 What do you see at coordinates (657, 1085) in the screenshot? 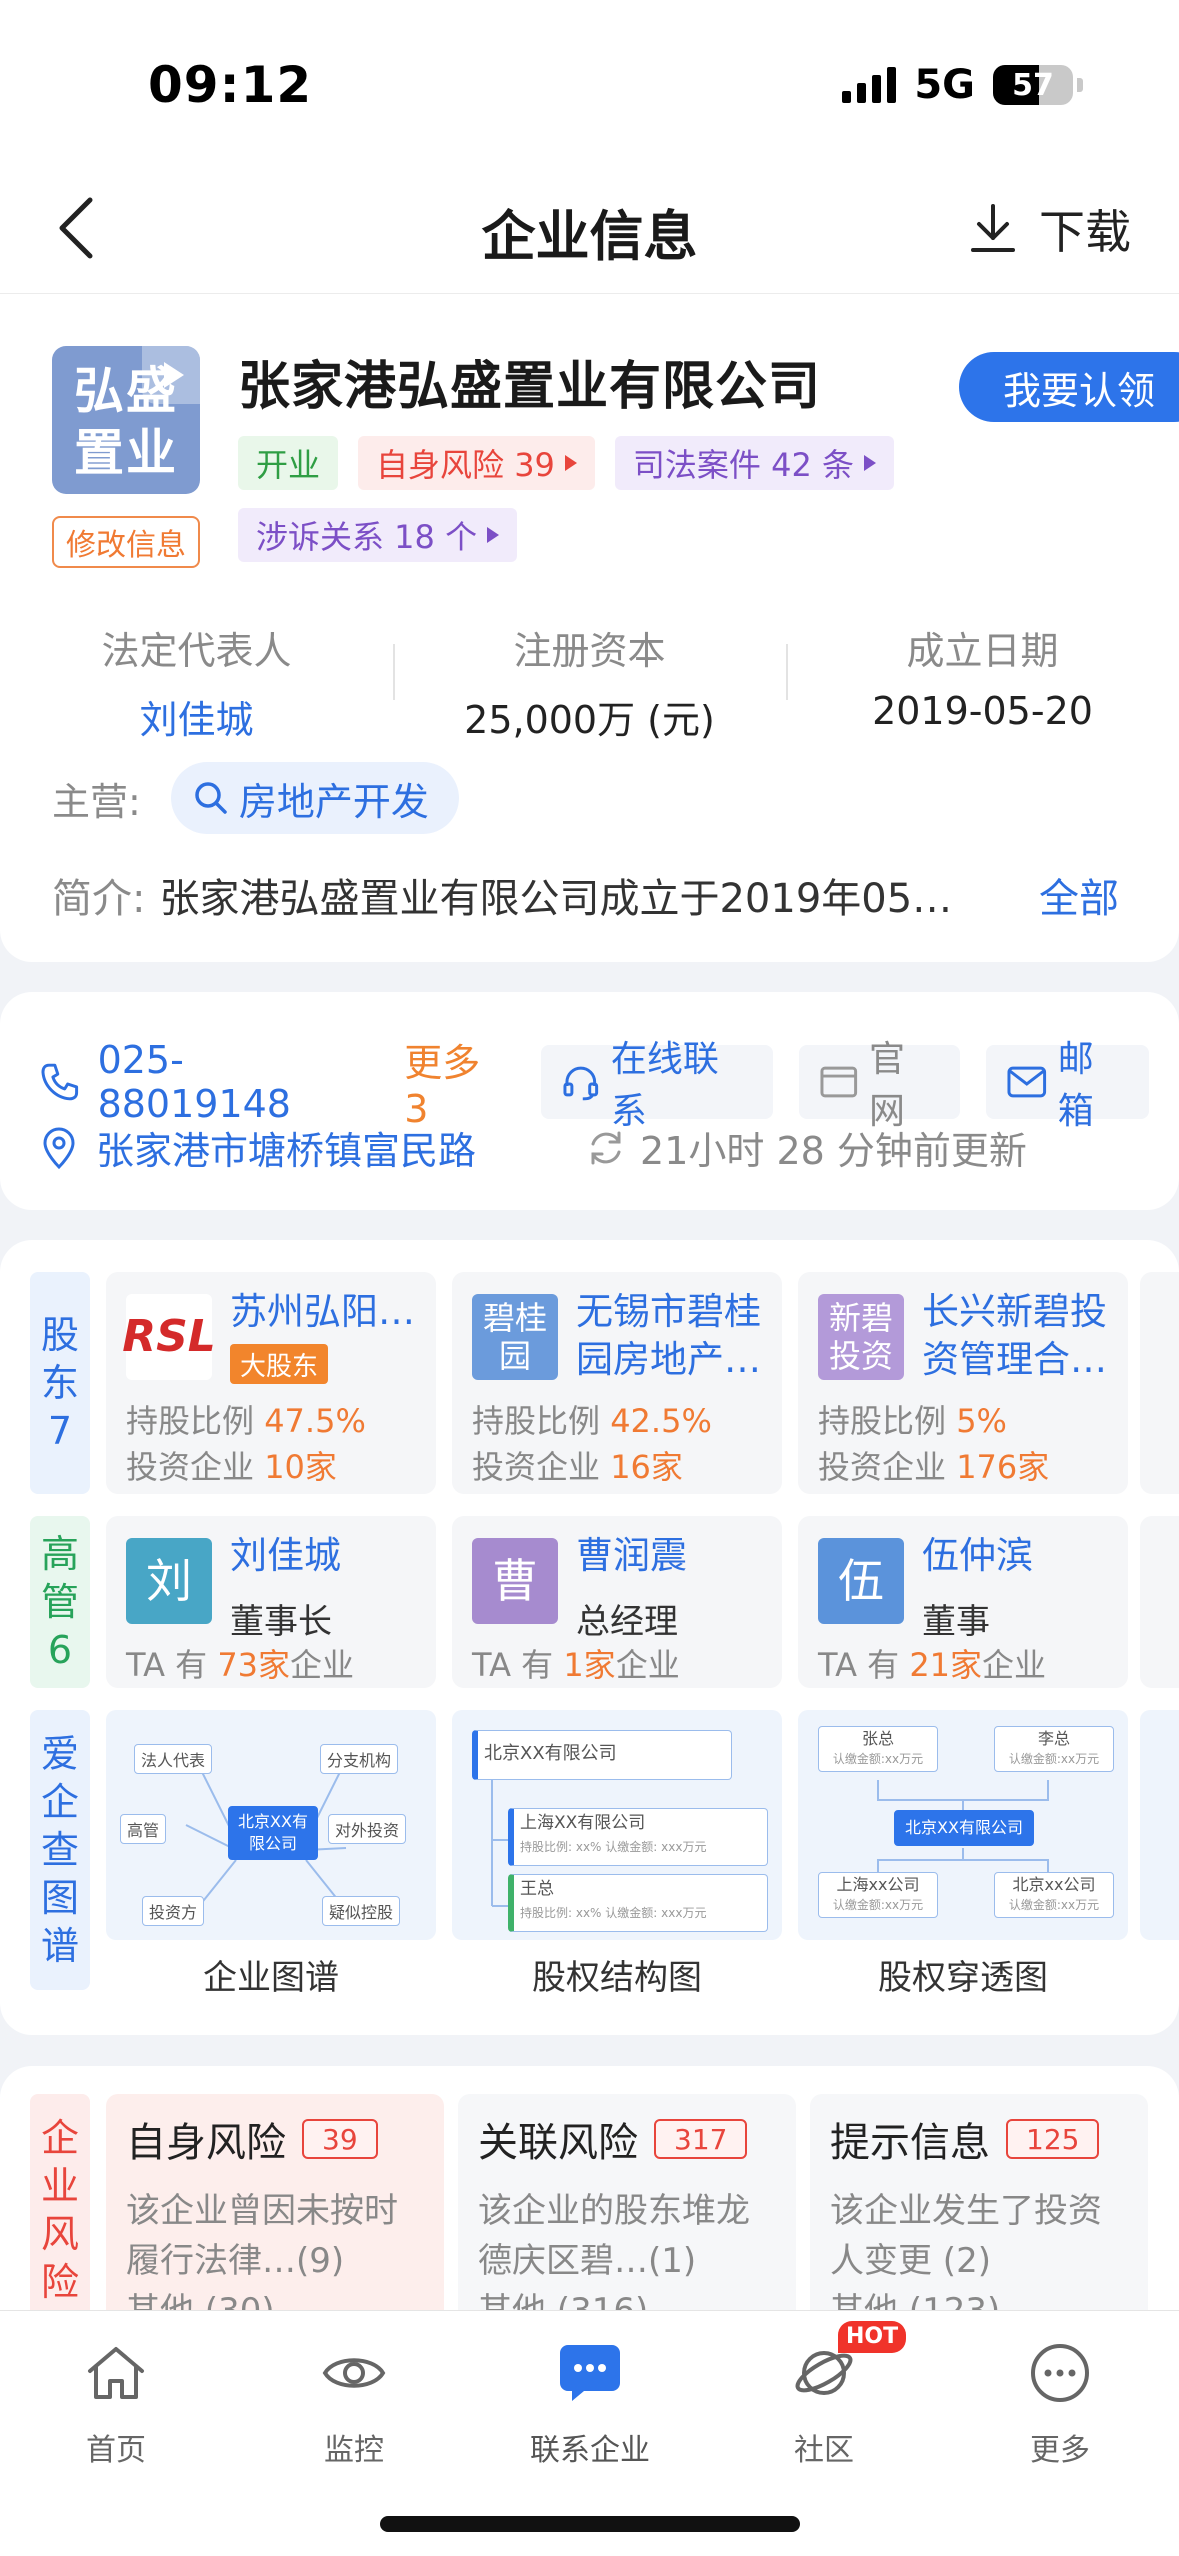
I see `online-contact-button: 在线联系` at bounding box center [657, 1085].